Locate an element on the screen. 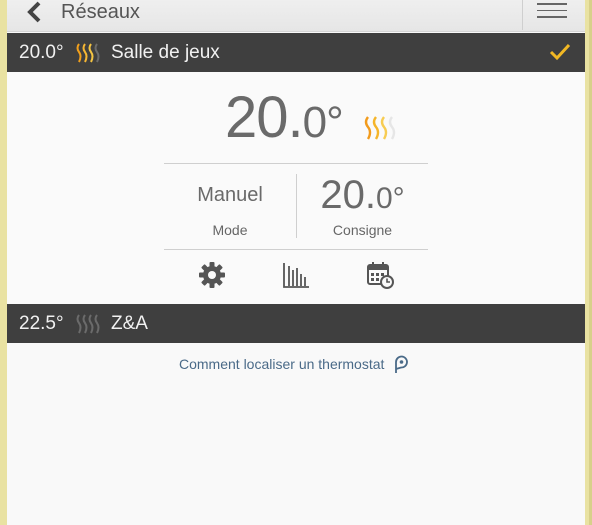 The width and height of the screenshot is (592, 525). bar-chart-icon is located at coordinates (296, 275).